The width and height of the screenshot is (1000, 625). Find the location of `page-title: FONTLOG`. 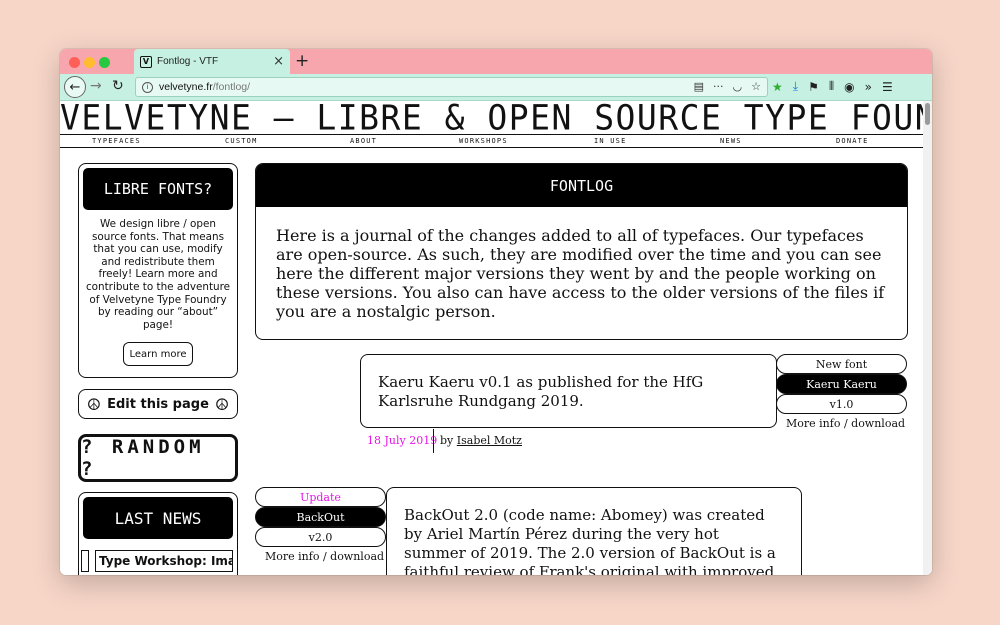

page-title: FONTLOG is located at coordinates (581, 185).